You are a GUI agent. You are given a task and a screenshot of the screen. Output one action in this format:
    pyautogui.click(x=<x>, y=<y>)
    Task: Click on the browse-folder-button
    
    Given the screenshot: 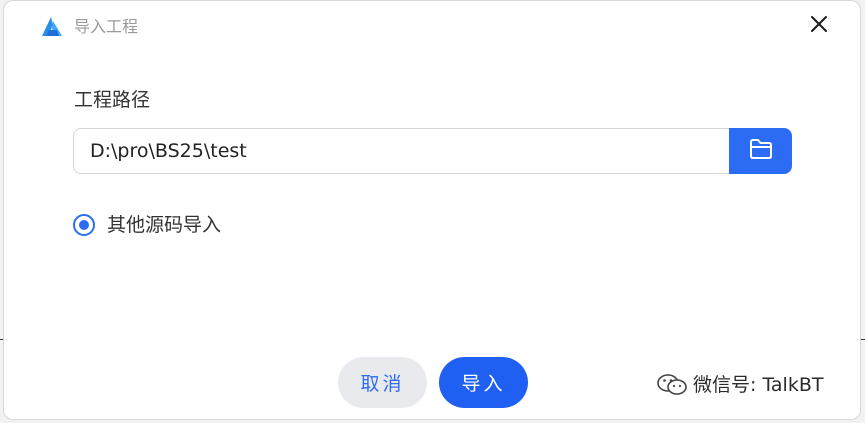 What is the action you would take?
    pyautogui.click(x=760, y=151)
    